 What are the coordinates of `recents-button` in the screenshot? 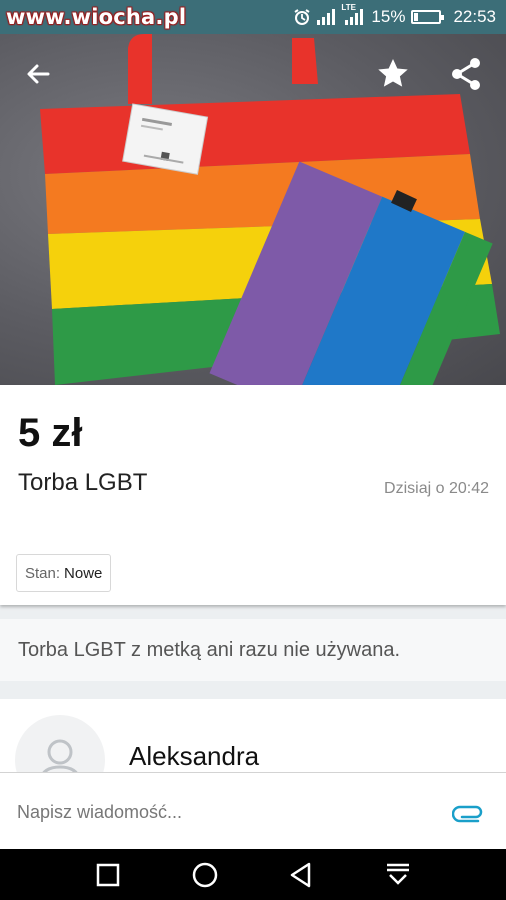 It's located at (108, 875).